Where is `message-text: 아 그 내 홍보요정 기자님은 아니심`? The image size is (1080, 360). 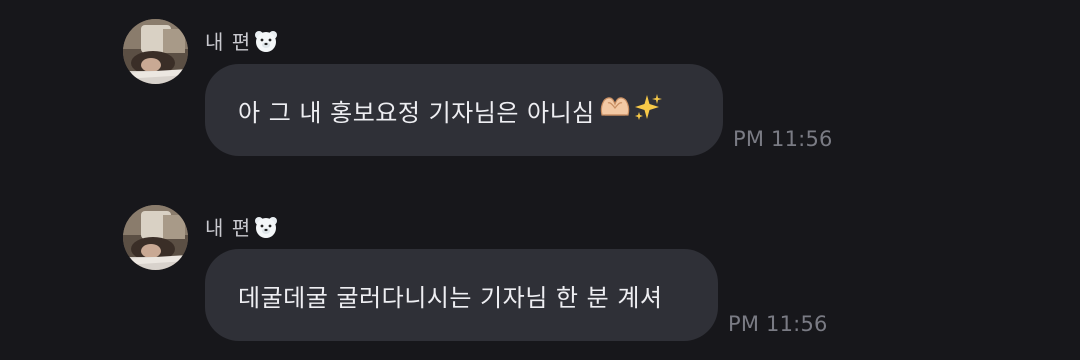
message-text: 아 그 내 홍보요정 기자님은 아니심 is located at coordinates (416, 112).